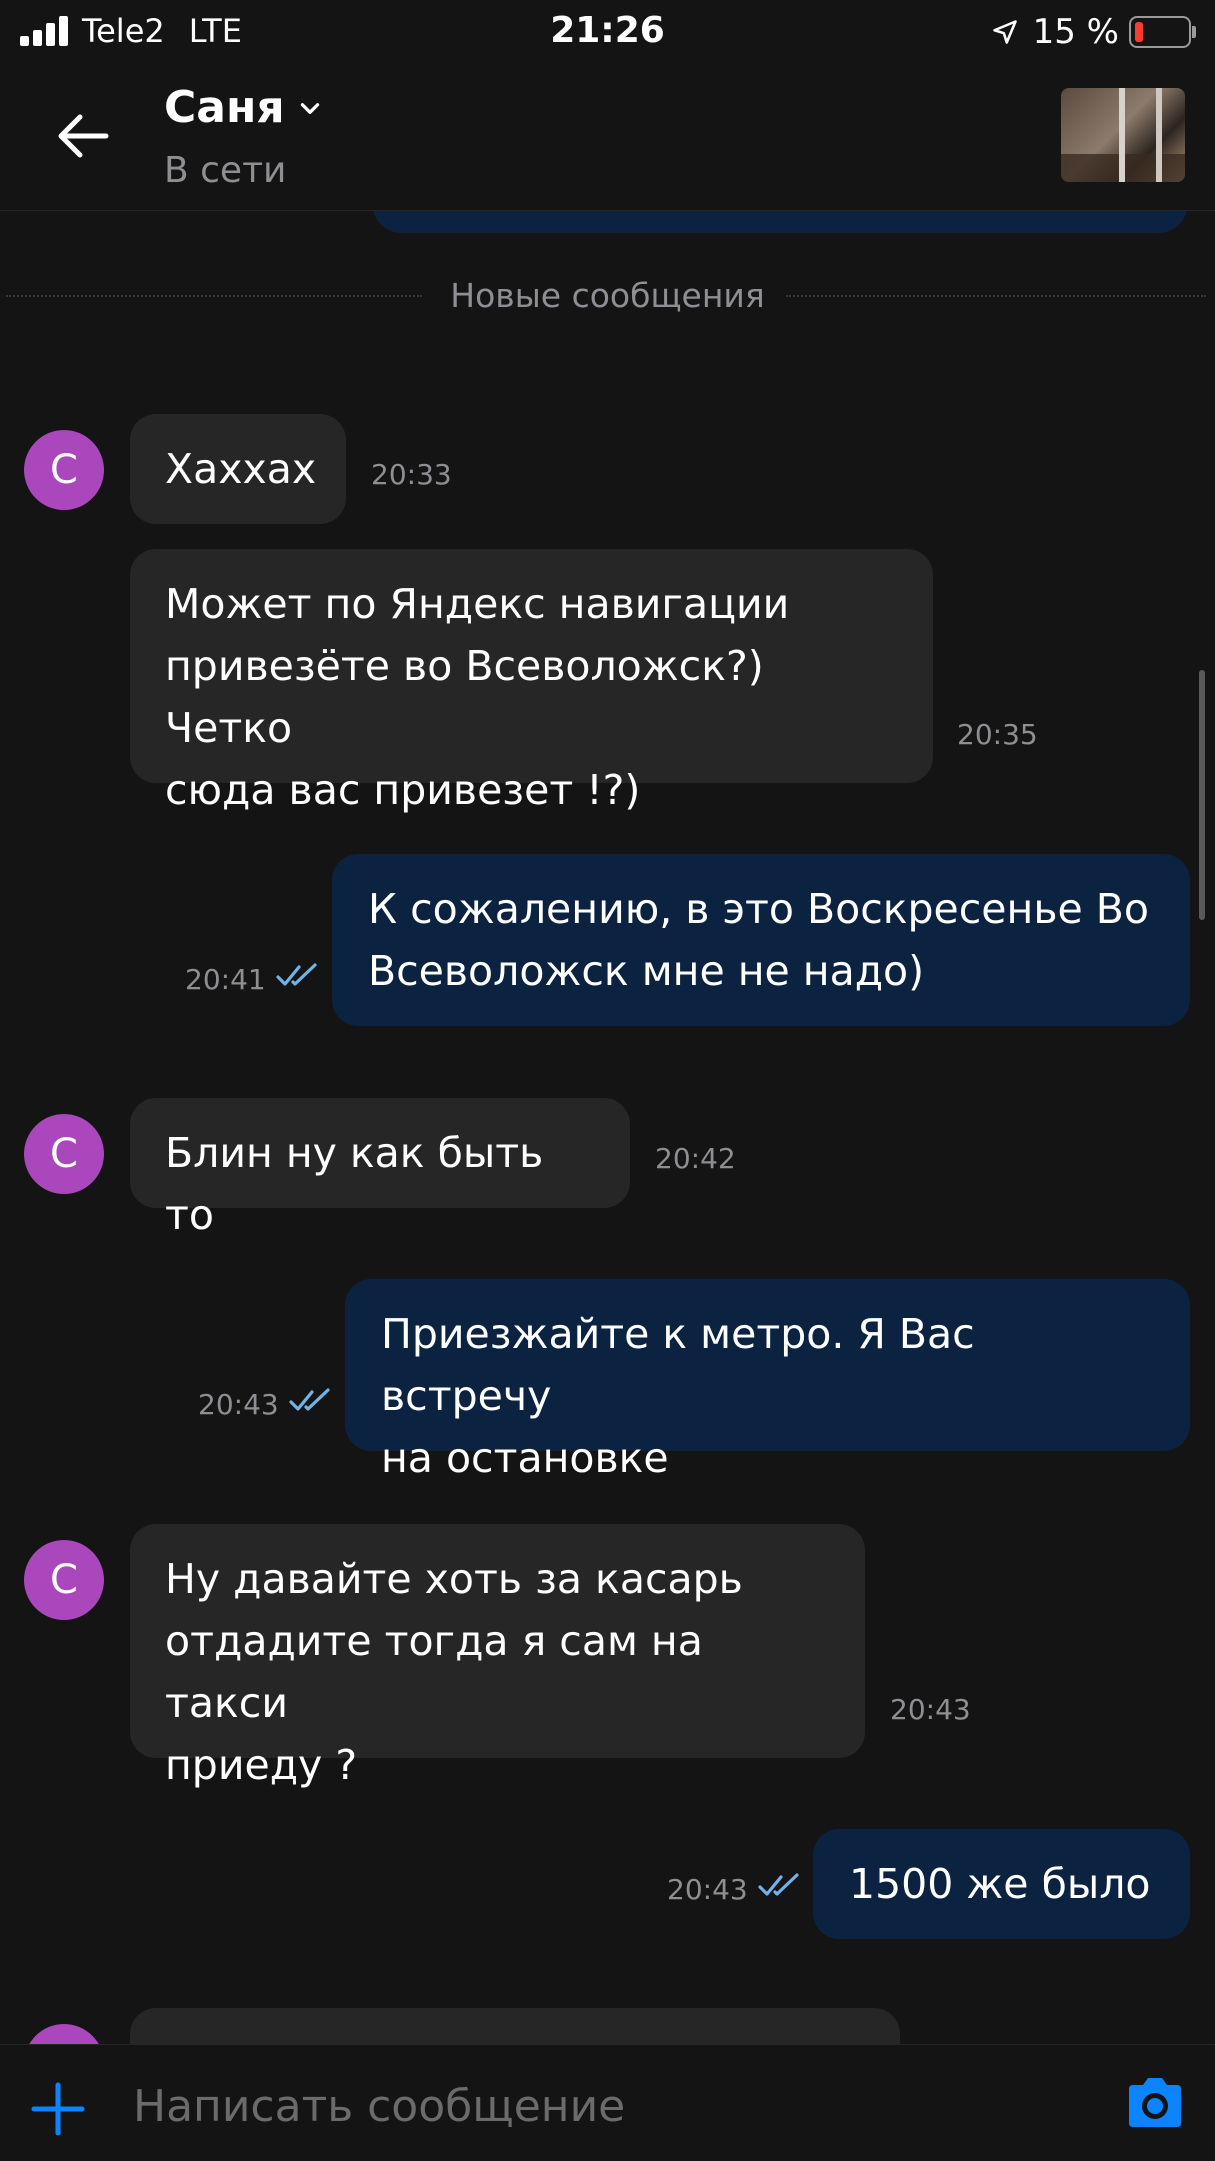 This screenshot has width=1215, height=2161. Describe the element at coordinates (241, 469) in the screenshot. I see `message-line: Хаххах` at that location.